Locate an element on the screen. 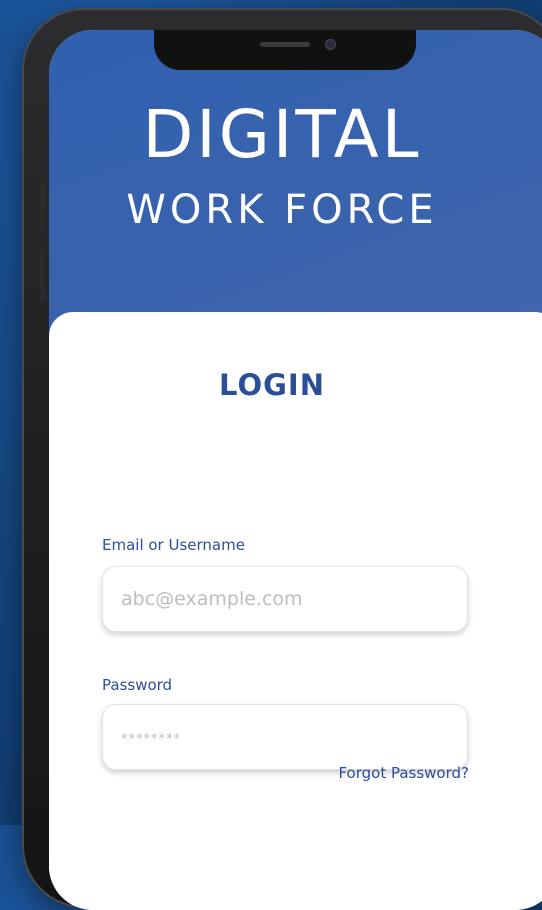  brand-title-line1: DIGITAL is located at coordinates (282, 134).